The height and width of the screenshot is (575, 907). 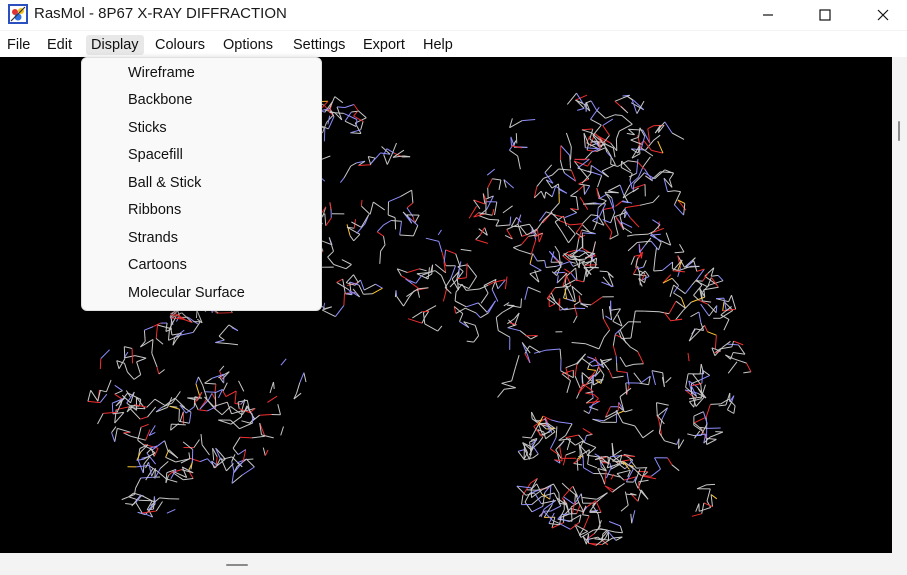 What do you see at coordinates (164, 183) in the screenshot?
I see `menu-item-ball-and-stick: Ball & Stick` at bounding box center [164, 183].